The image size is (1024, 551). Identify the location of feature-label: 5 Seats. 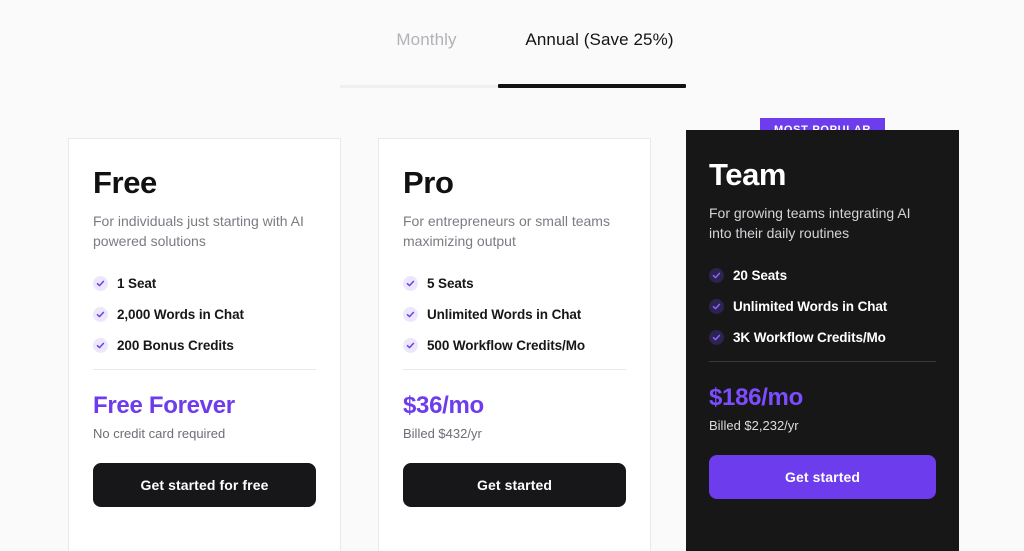
(450, 284).